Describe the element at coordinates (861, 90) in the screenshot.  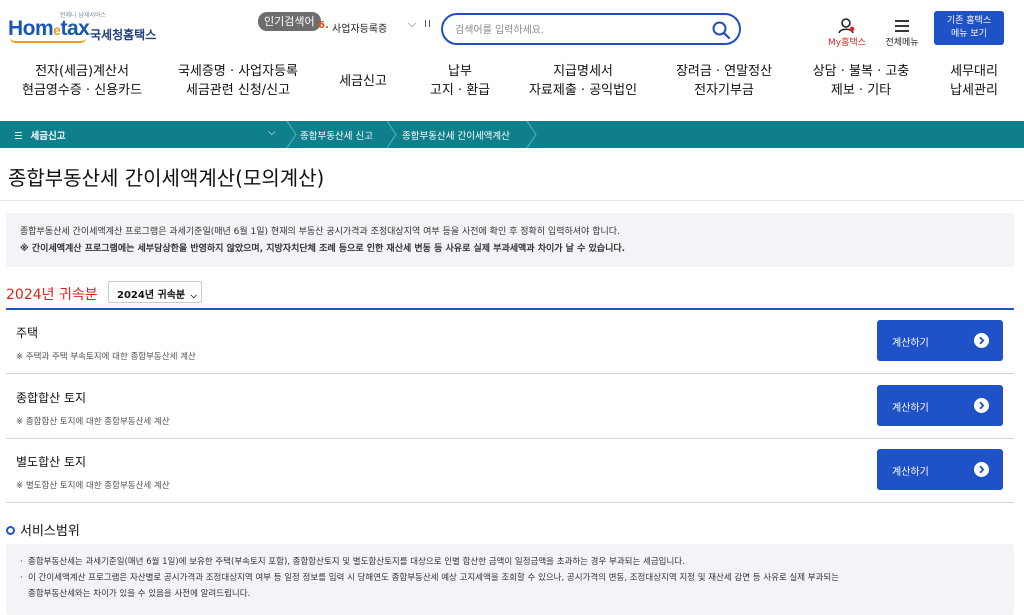
I see `nav-line2: 제보 · 기타` at that location.